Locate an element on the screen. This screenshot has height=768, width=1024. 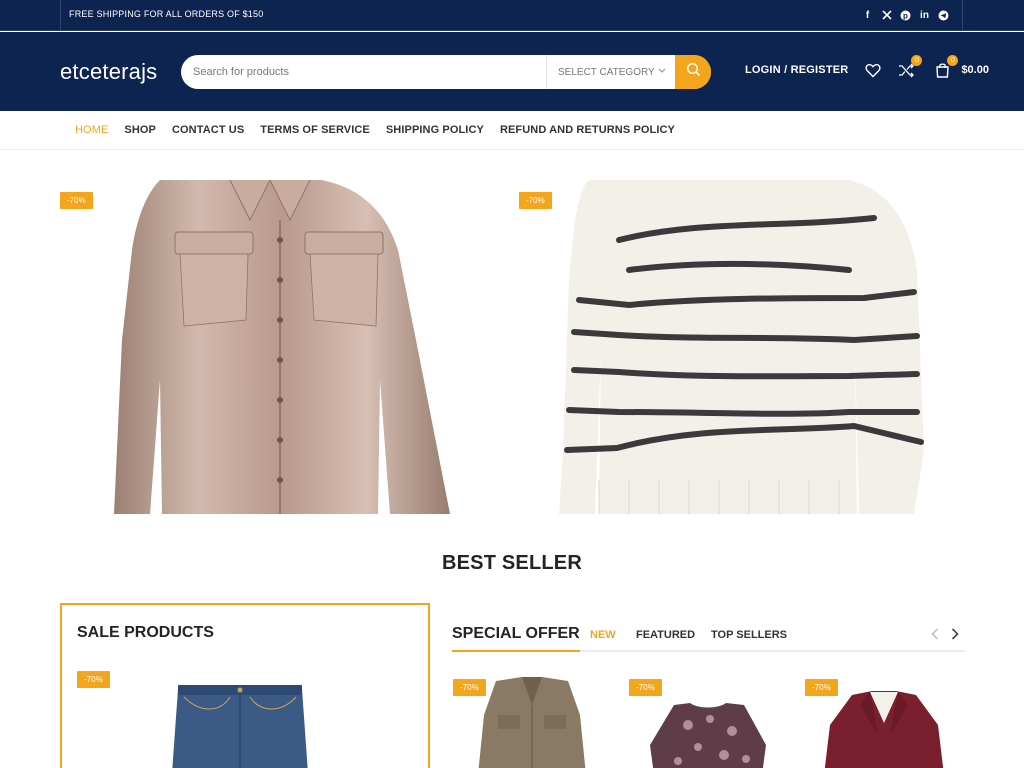
telegram-icon is located at coordinates (943, 15).